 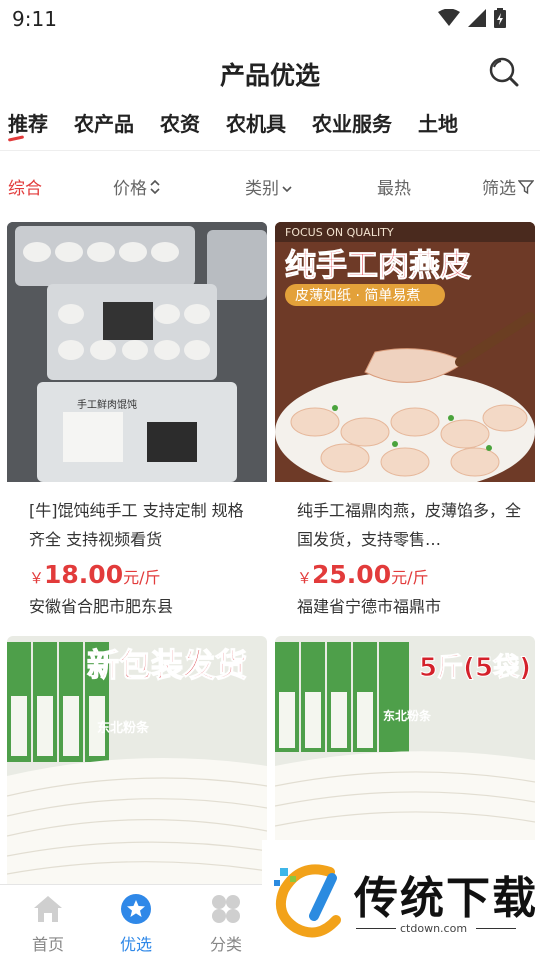 What do you see at coordinates (34, 19) in the screenshot?
I see `status-time: 9:11` at bounding box center [34, 19].